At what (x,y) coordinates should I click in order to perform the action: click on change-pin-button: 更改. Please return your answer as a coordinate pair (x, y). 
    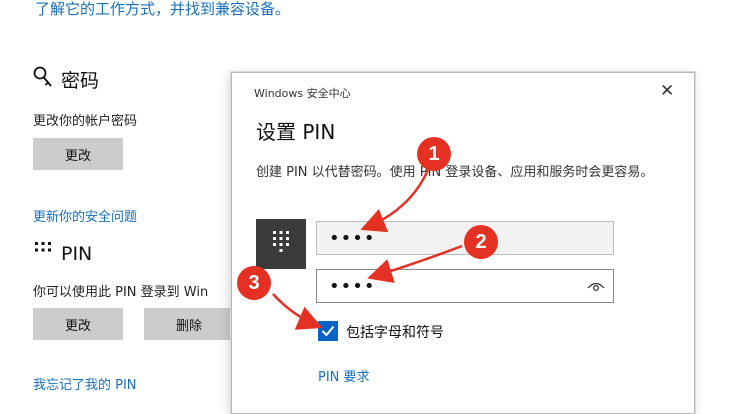
    Looking at the image, I should click on (78, 324).